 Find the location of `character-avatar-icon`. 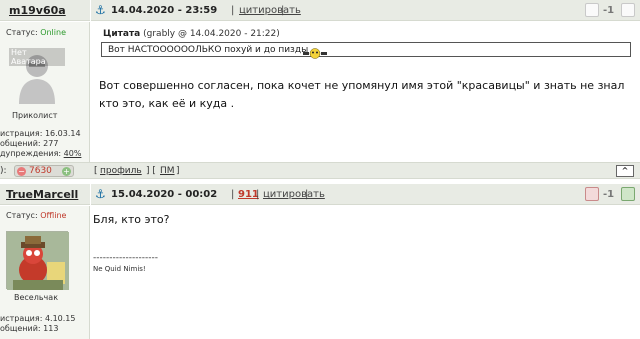

character-avatar-icon is located at coordinates (38, 261).